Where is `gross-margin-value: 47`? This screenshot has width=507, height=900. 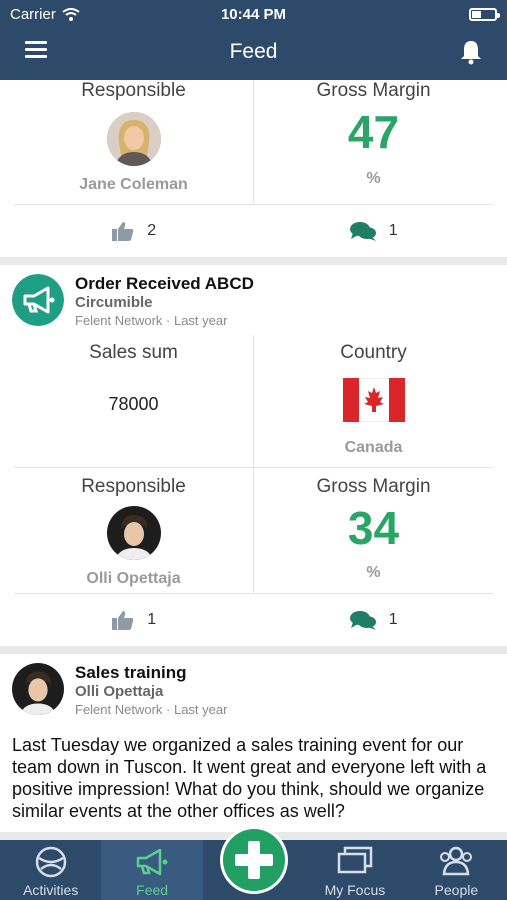 gross-margin-value: 47 is located at coordinates (373, 132).